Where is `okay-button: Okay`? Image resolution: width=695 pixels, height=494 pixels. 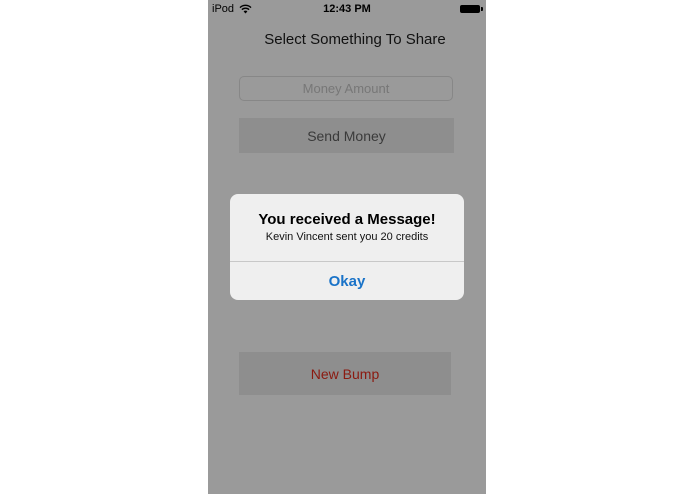
okay-button: Okay is located at coordinates (347, 281).